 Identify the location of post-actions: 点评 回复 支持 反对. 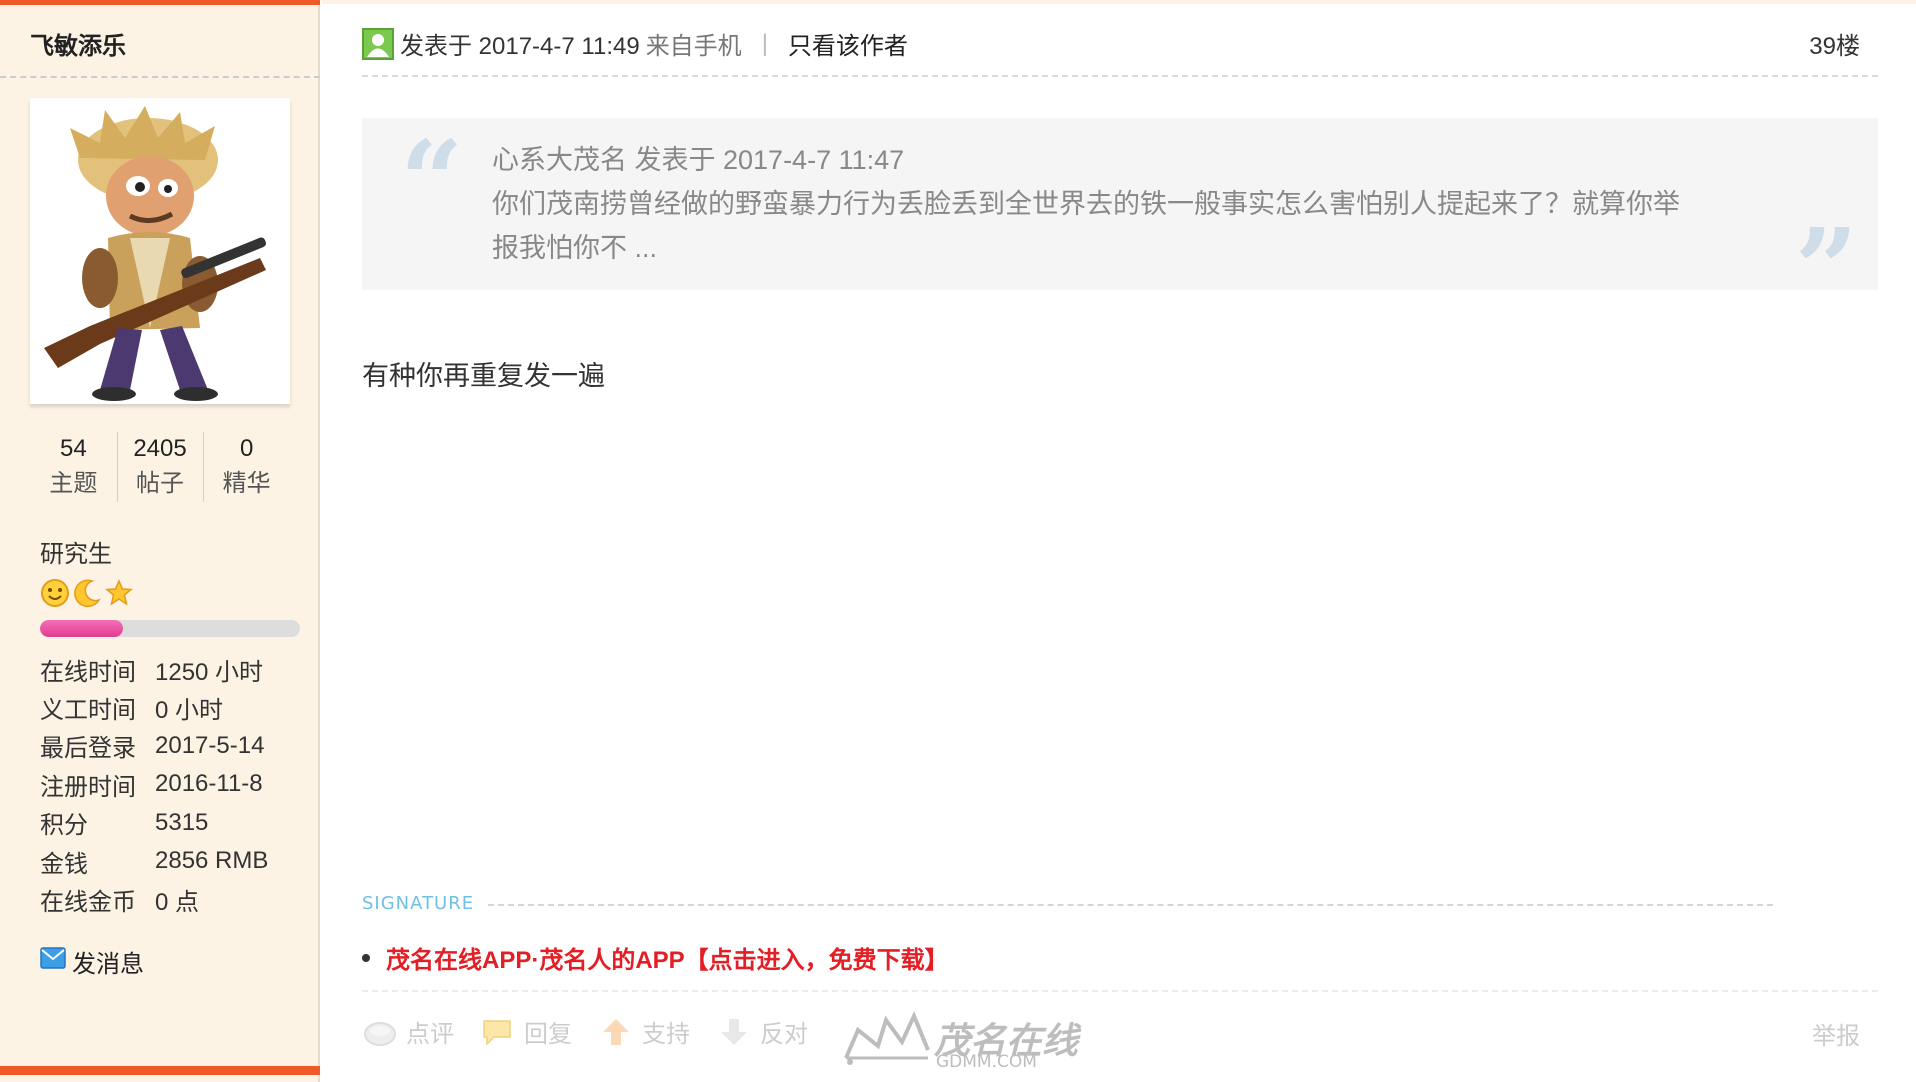
(585, 1031).